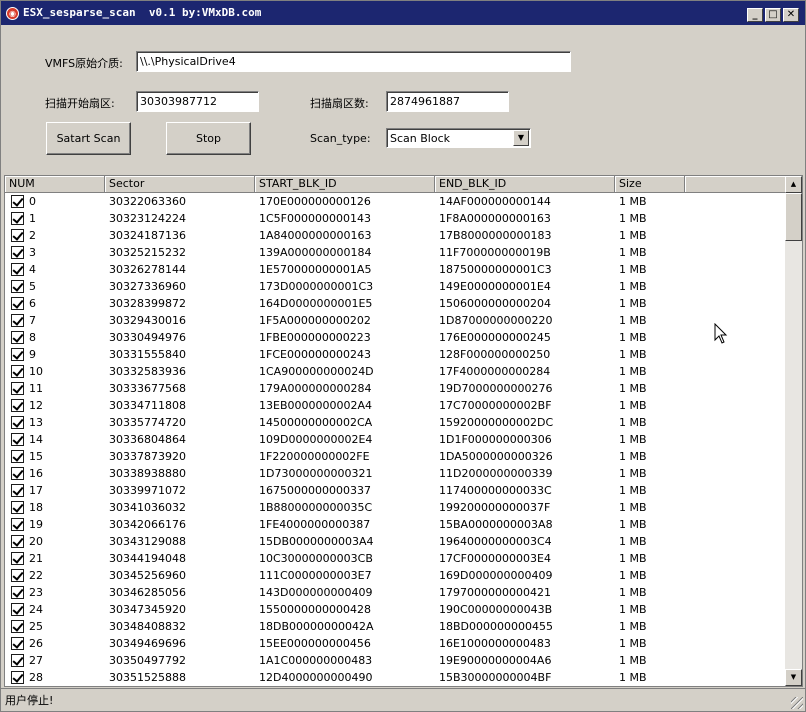 This screenshot has width=806, height=712. I want to click on scroll-up-button: ▲, so click(793, 184).